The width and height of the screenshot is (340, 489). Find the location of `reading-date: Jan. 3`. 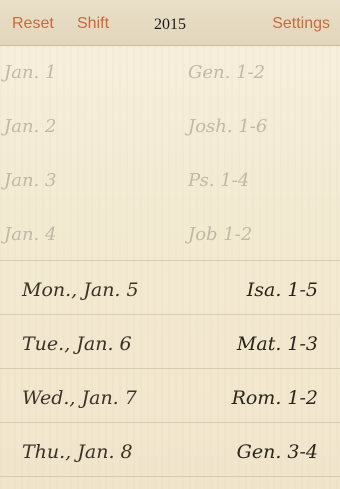

reading-date: Jan. 3 is located at coordinates (30, 180).